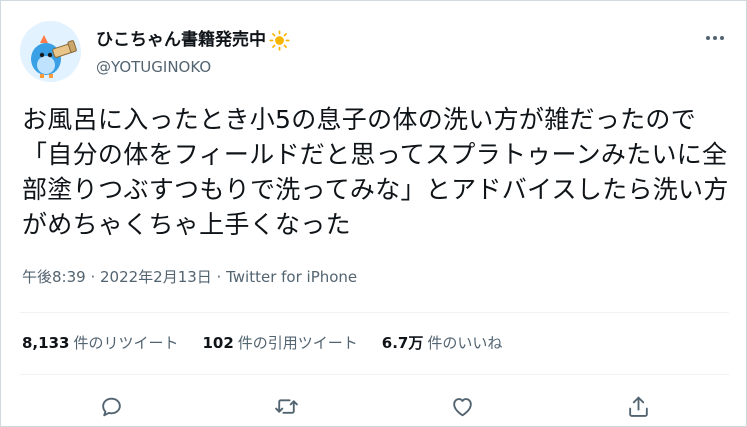 The height and width of the screenshot is (427, 747). I want to click on avatar, so click(50, 51).